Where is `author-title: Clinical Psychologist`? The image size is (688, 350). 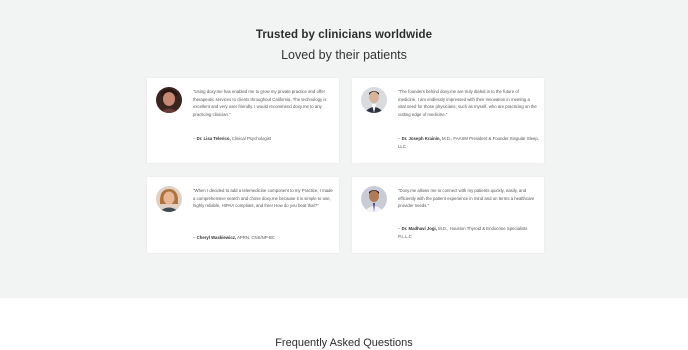 author-title: Clinical Psychologist is located at coordinates (251, 138).